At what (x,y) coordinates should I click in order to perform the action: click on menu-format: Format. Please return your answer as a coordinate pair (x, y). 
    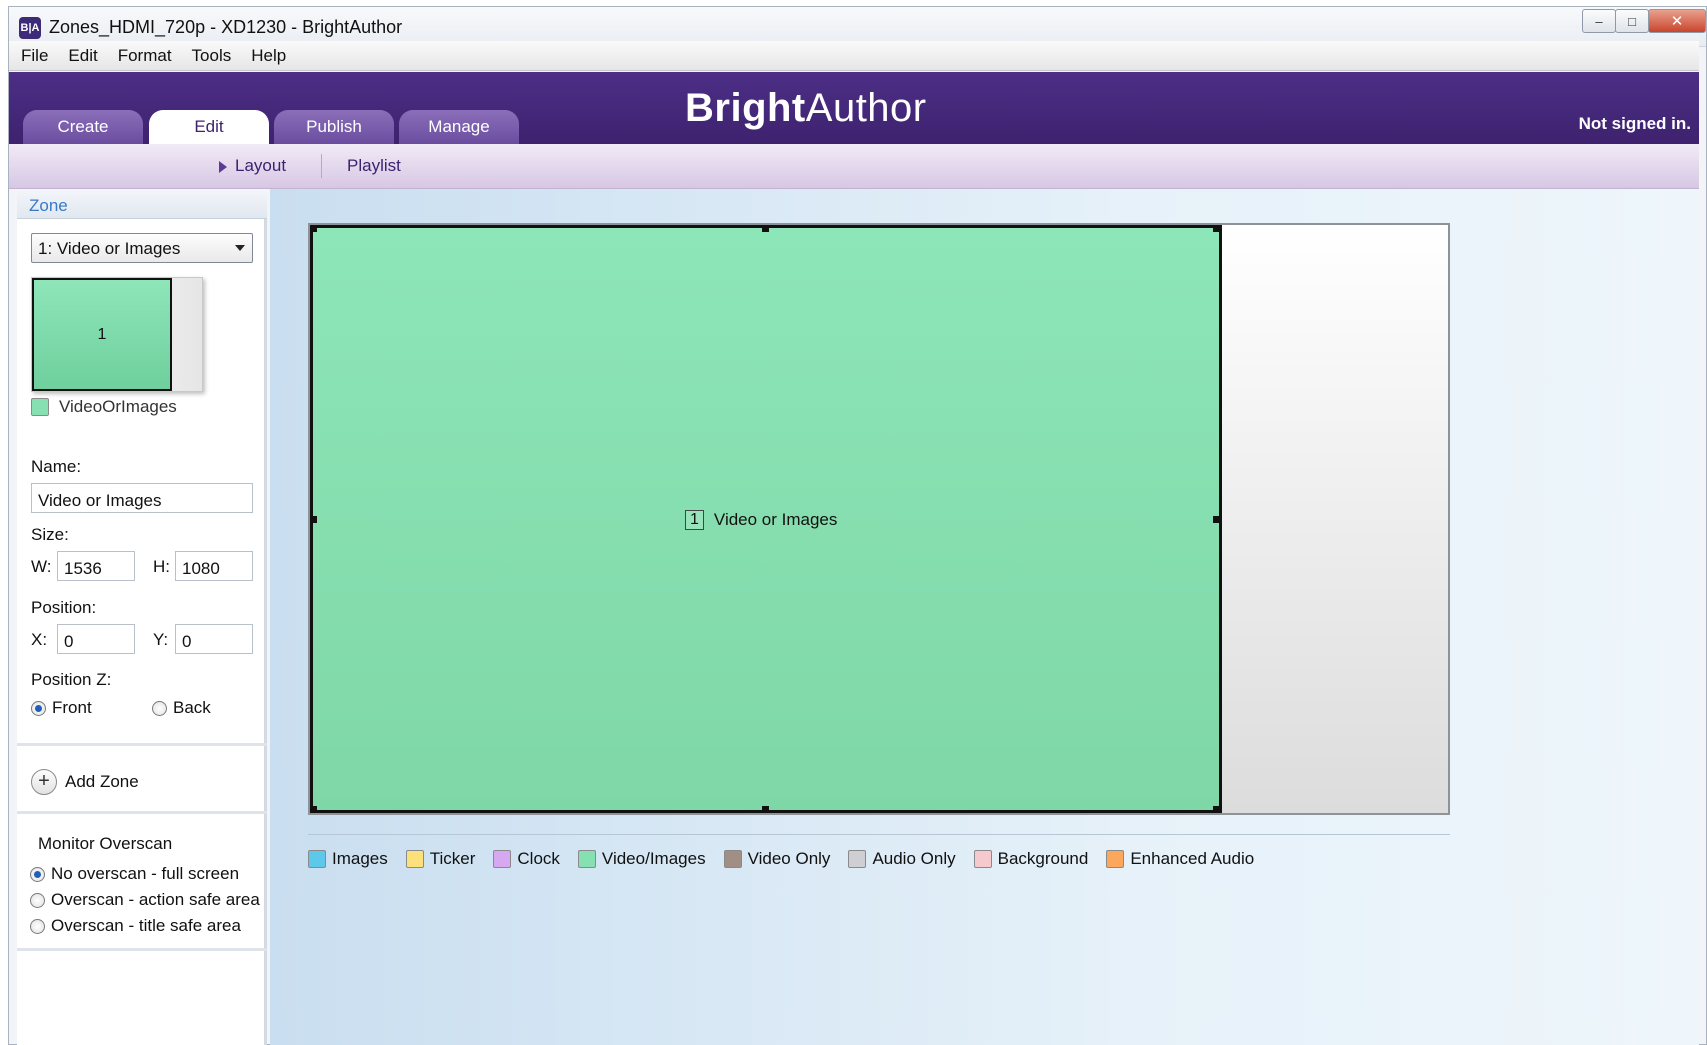
    Looking at the image, I should click on (145, 56).